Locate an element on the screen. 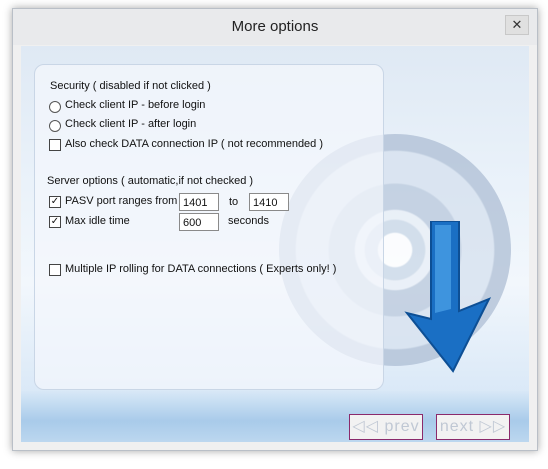 The height and width of the screenshot is (469, 548). data-connection-checkbox is located at coordinates (55, 145).